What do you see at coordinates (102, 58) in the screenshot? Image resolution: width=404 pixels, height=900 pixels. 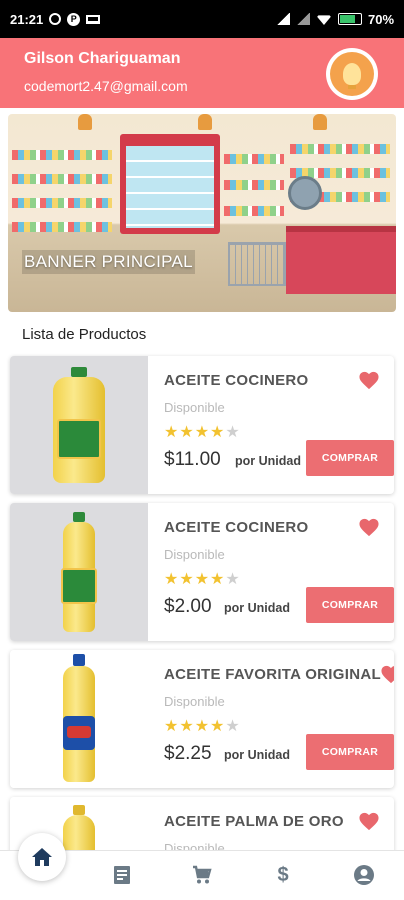 I see `user-name: Gilson Chariguaman` at bounding box center [102, 58].